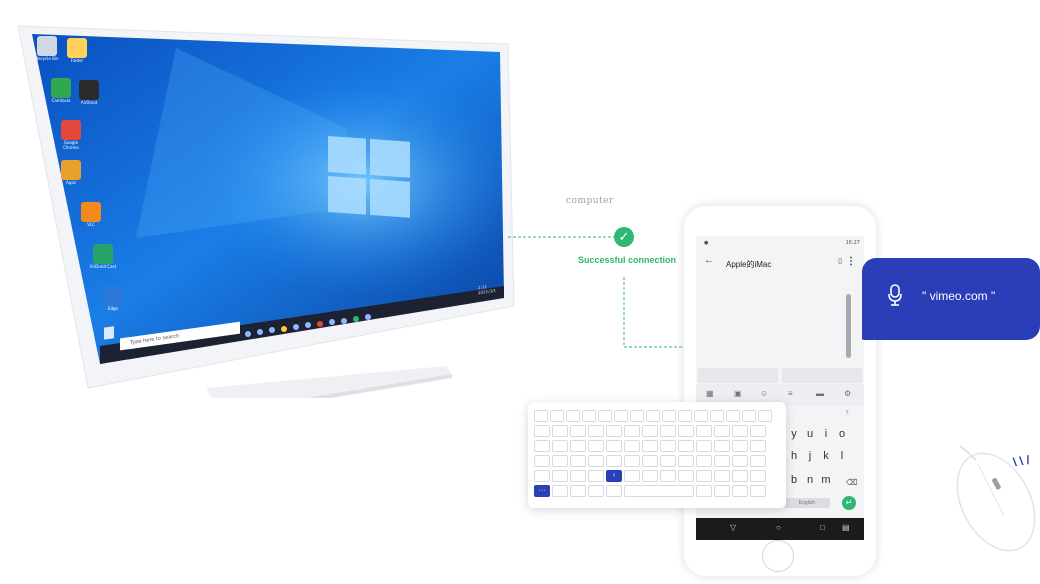  Describe the element at coordinates (851, 482) in the screenshot. I see `backspace-icon: ⌫` at that location.